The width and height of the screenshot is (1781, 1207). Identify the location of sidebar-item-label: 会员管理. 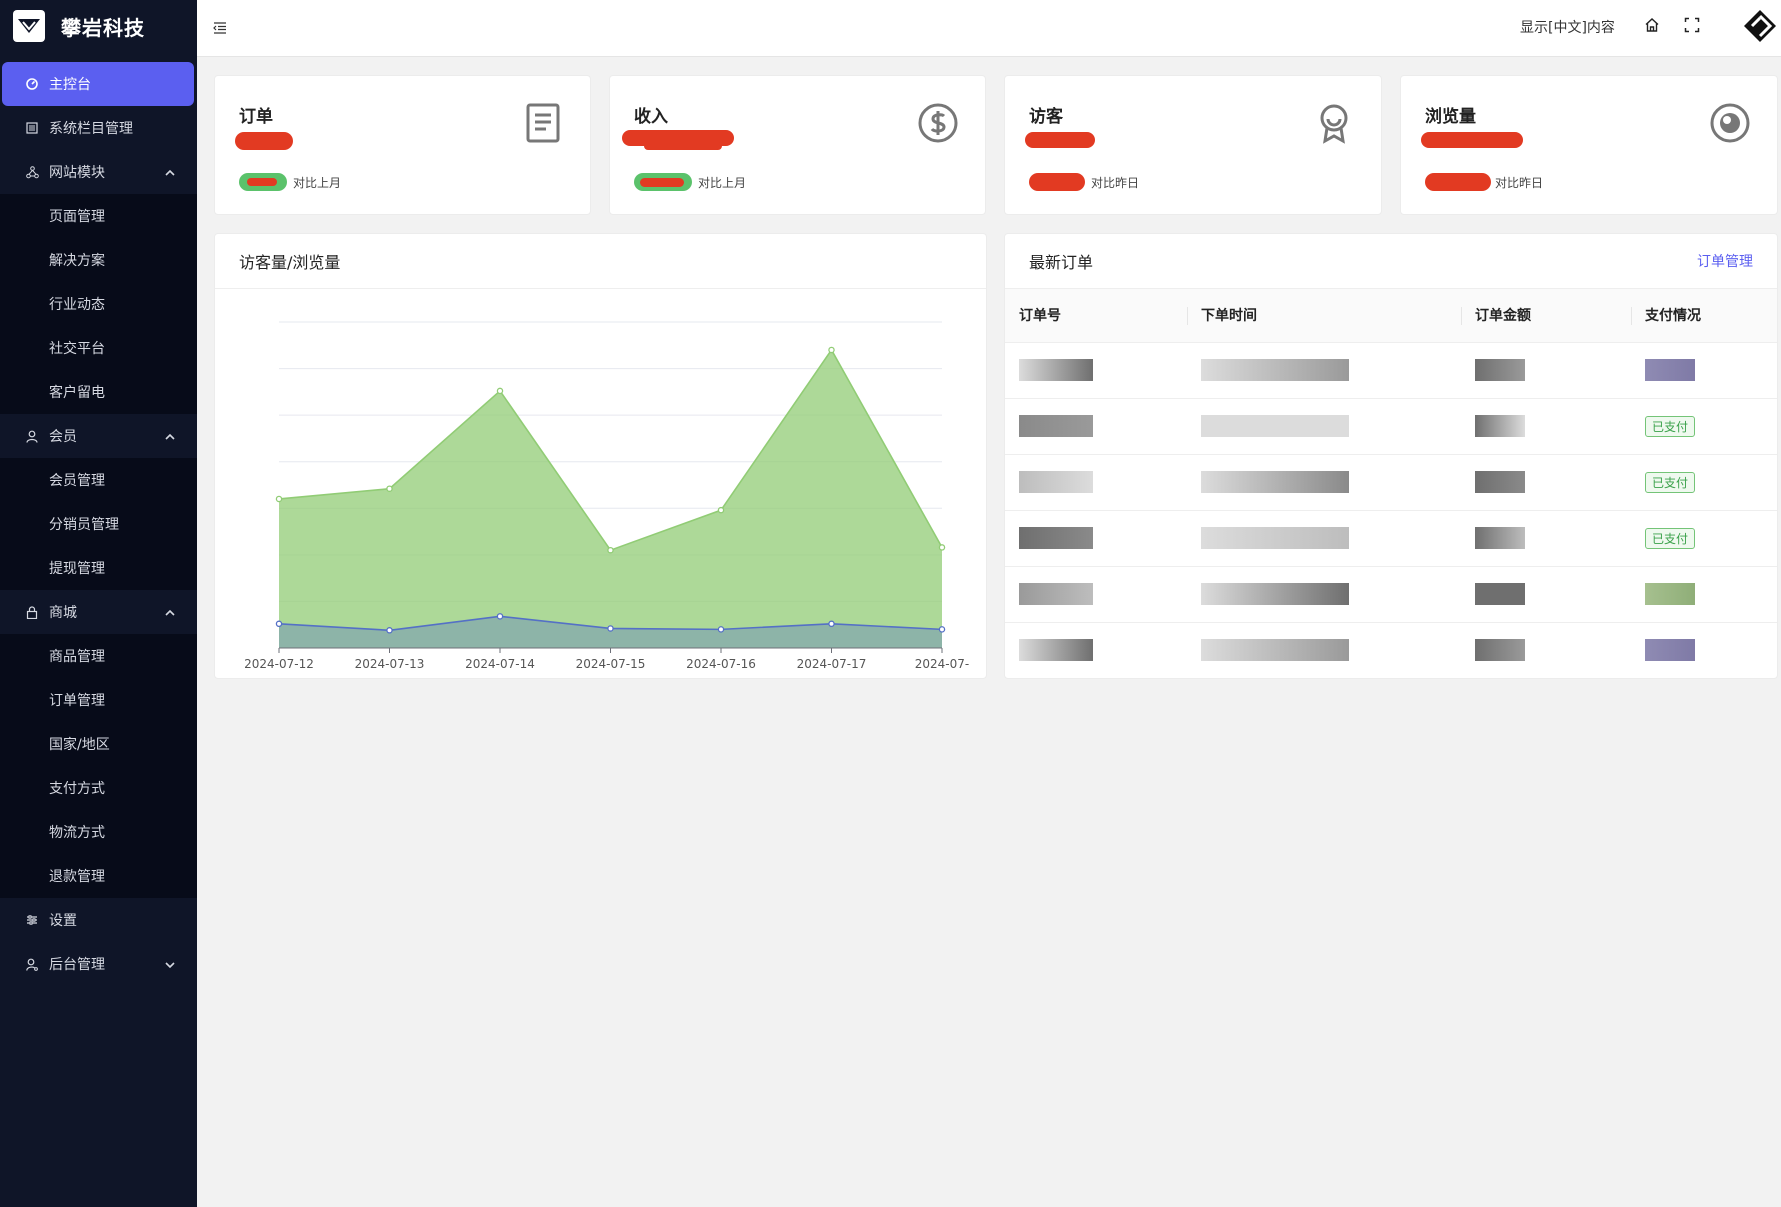
(77, 481).